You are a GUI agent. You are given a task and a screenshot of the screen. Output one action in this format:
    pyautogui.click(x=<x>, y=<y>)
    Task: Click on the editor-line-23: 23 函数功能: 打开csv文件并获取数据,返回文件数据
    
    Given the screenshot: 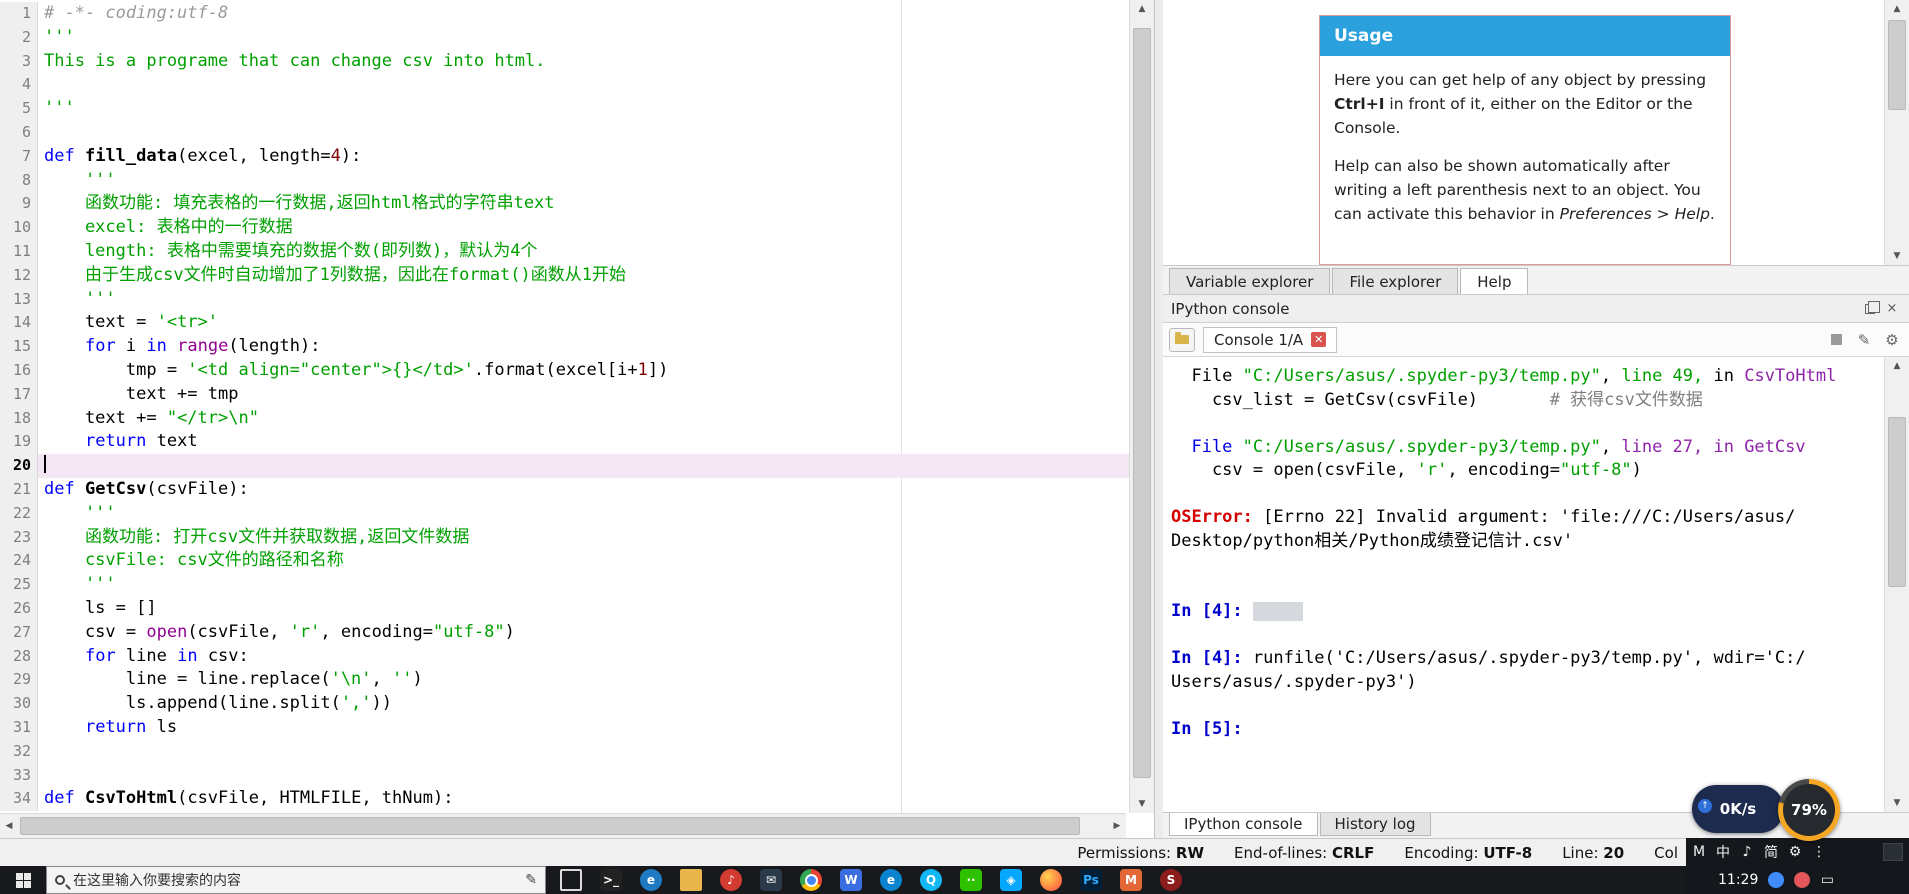 What is the action you would take?
    pyautogui.click(x=564, y=537)
    